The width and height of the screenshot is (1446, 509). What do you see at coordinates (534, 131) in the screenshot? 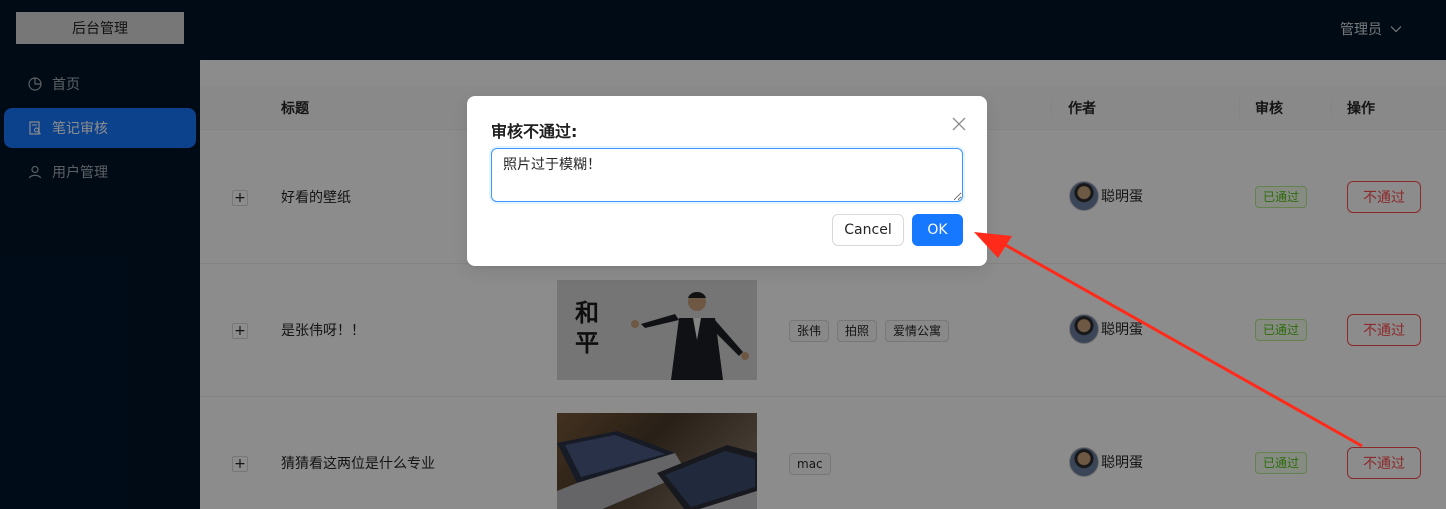
I see `modal-title: 审核不通过:` at bounding box center [534, 131].